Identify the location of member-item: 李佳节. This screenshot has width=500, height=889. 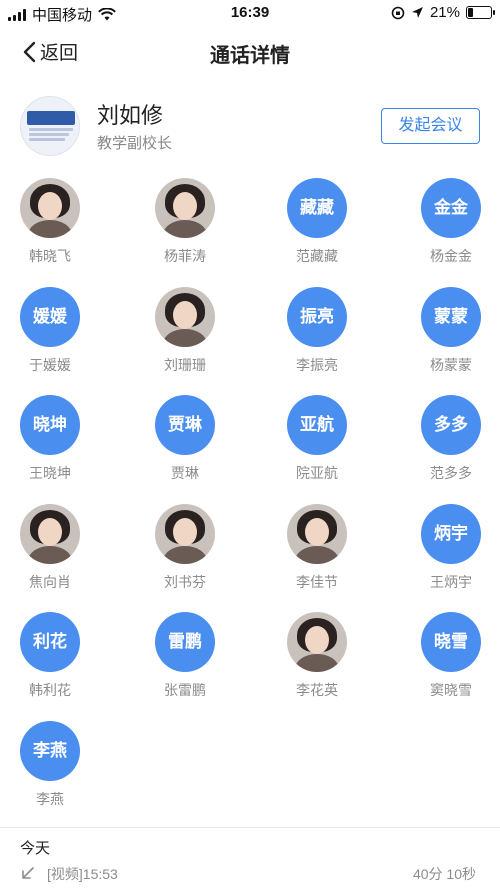
(317, 547).